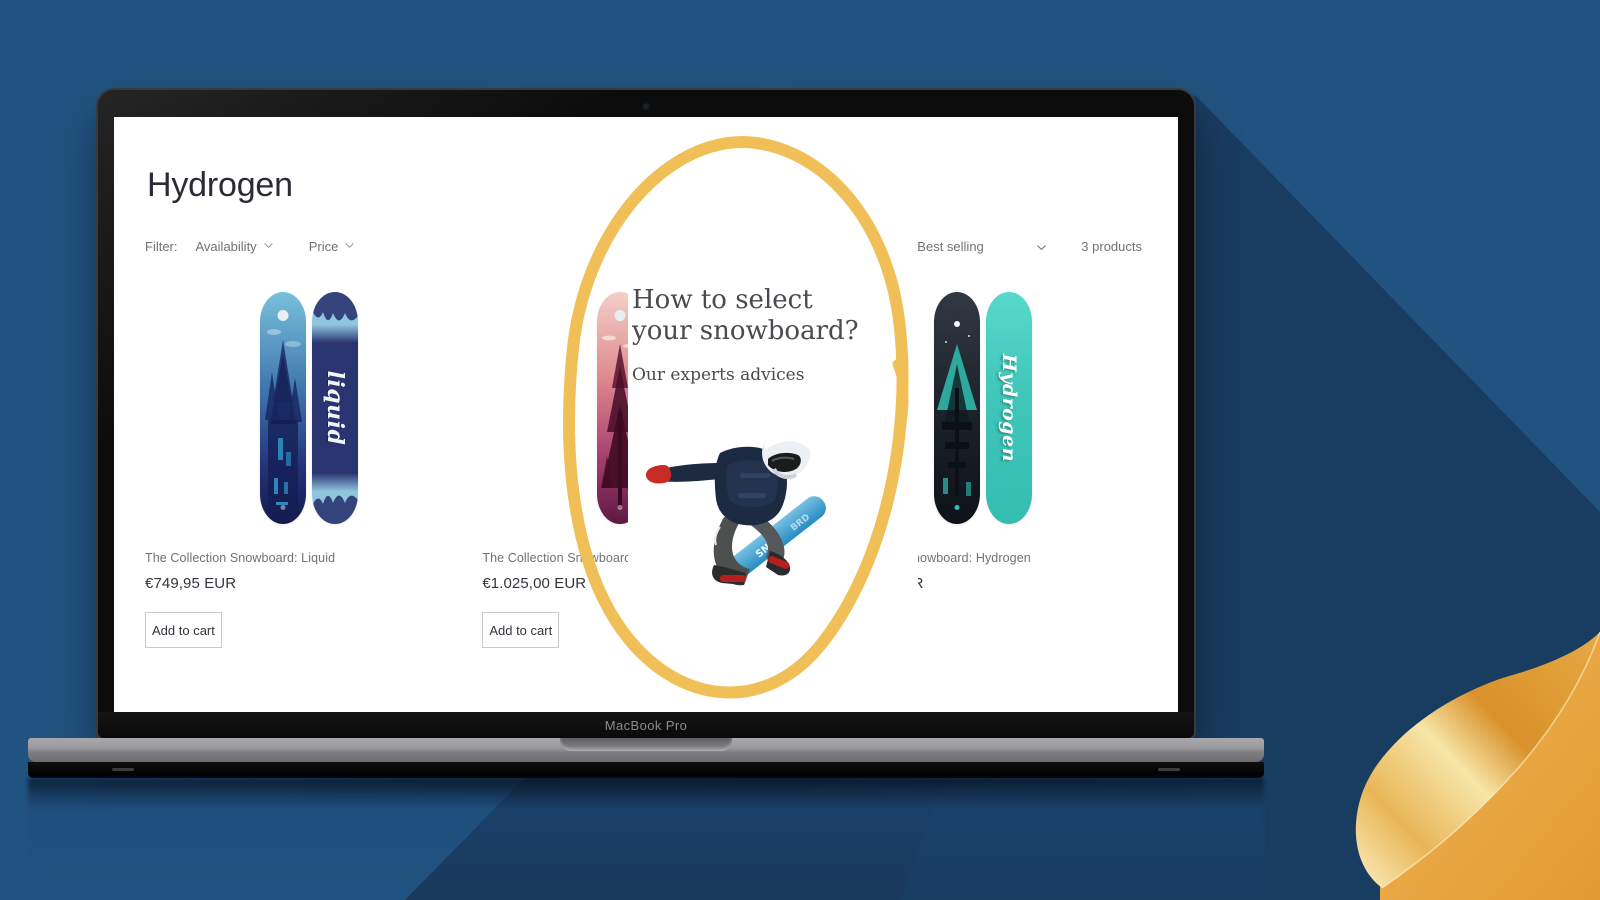 The width and height of the screenshot is (1600, 900). I want to click on sort-by-select: Best selling, so click(982, 246).